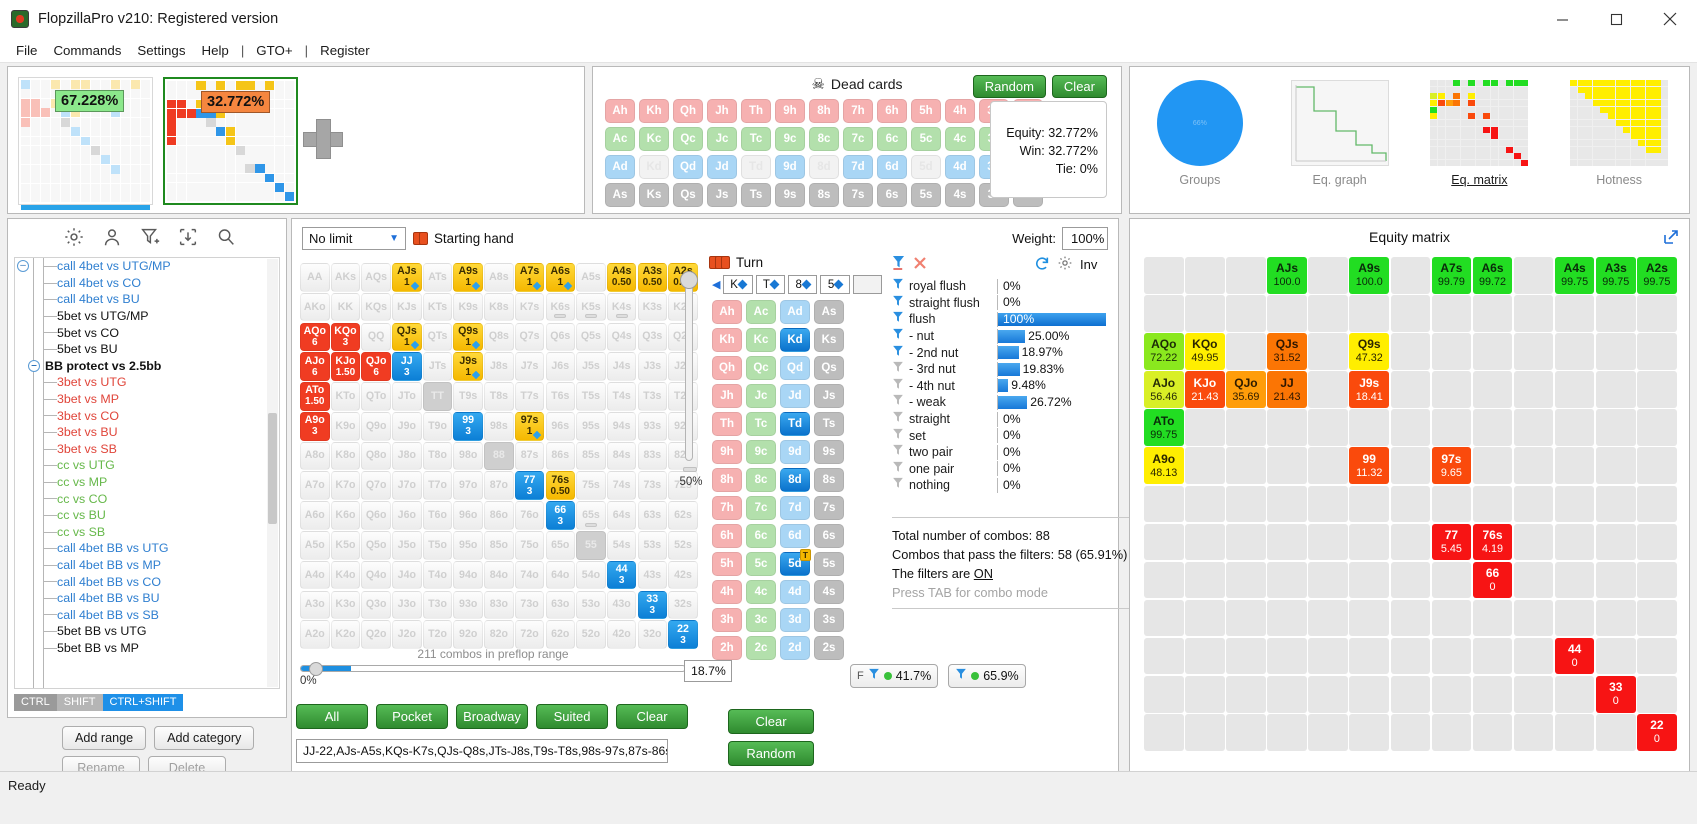 The height and width of the screenshot is (824, 1697). I want to click on equity-cell-72s, so click(1657, 542).